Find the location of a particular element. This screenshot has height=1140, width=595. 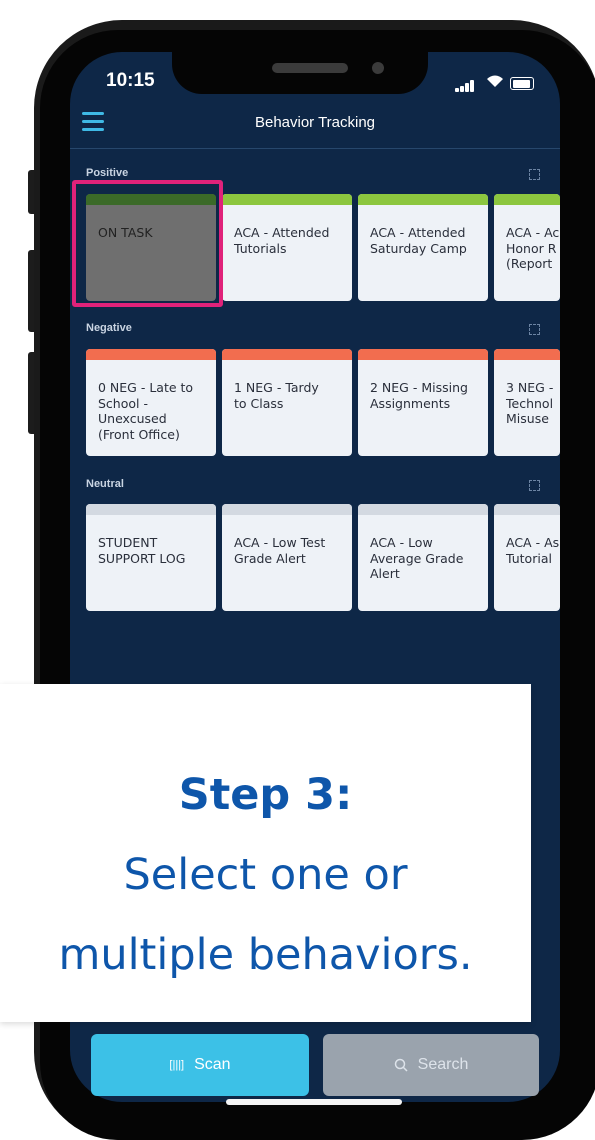

section-label-neutral: Neutral is located at coordinates (105, 484).